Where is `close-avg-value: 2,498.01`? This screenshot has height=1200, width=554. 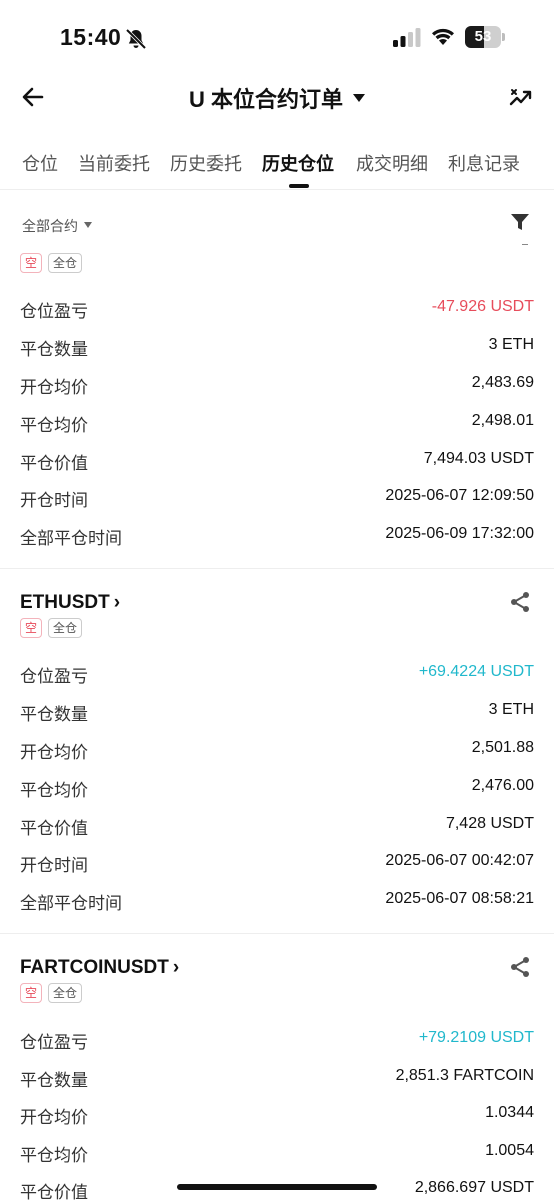 close-avg-value: 2,498.01 is located at coordinates (502, 420).